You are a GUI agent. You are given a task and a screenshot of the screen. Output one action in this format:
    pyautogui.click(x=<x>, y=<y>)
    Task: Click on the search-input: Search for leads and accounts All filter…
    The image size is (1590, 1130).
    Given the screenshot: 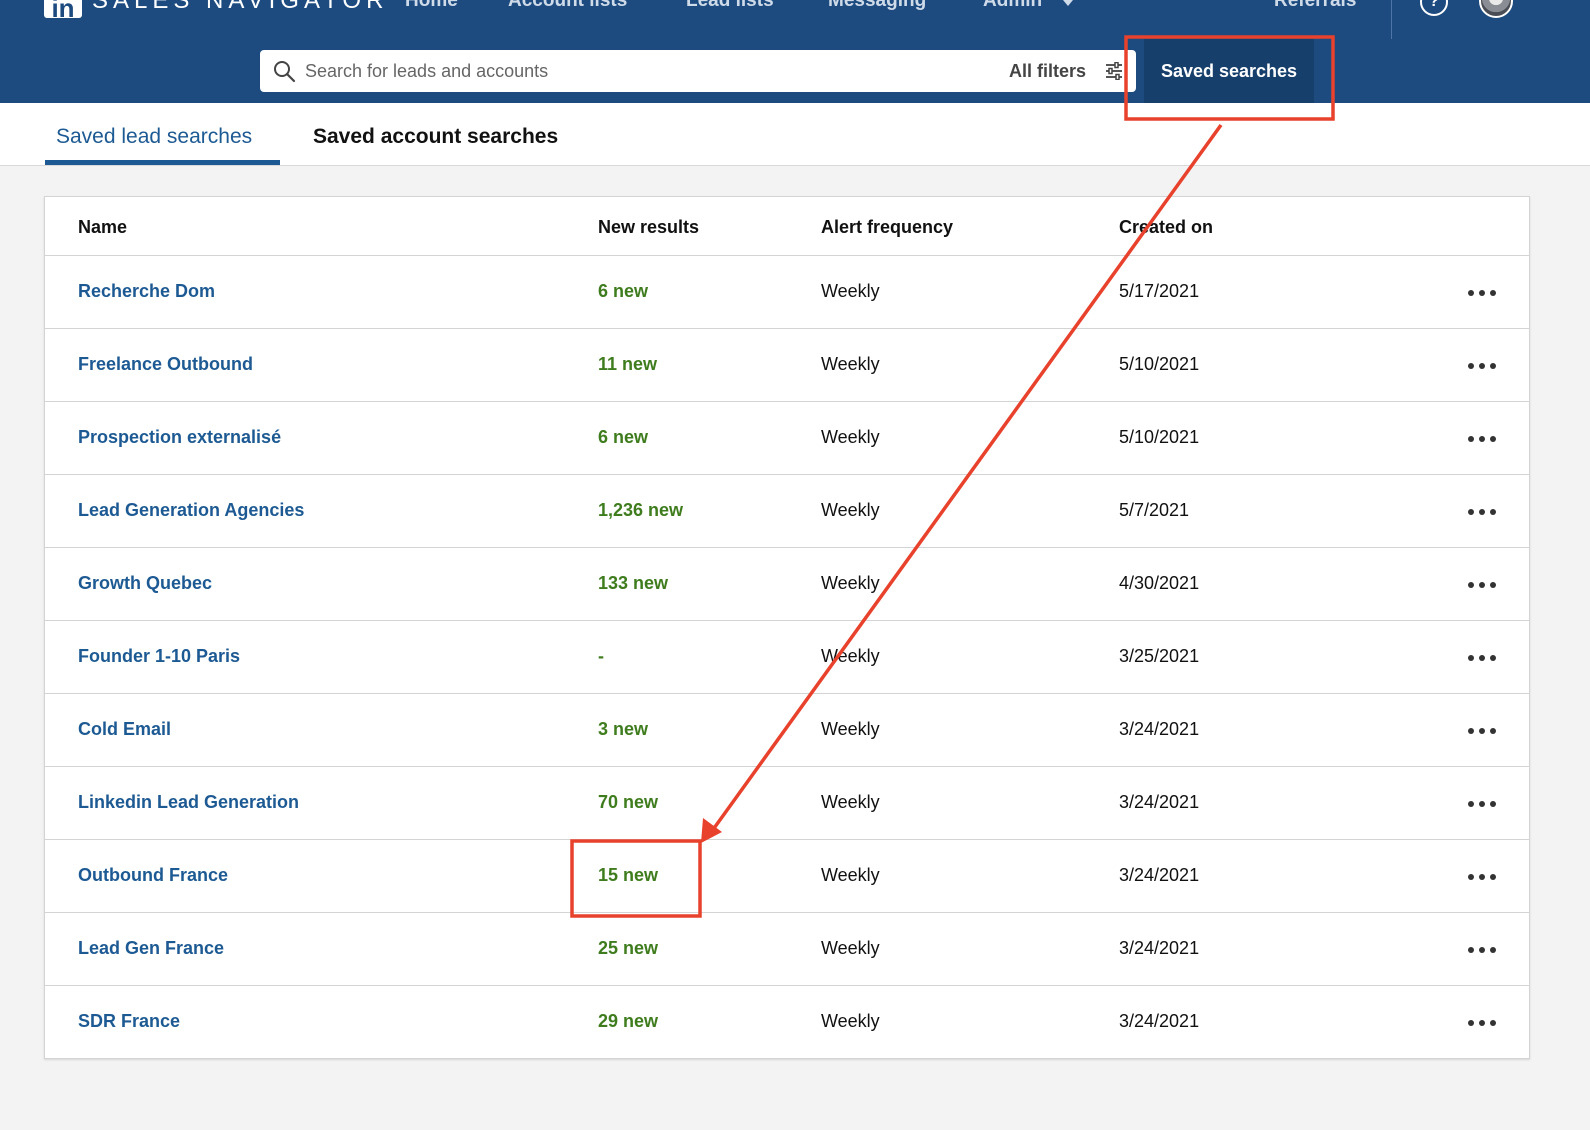 What is the action you would take?
    pyautogui.click(x=698, y=71)
    